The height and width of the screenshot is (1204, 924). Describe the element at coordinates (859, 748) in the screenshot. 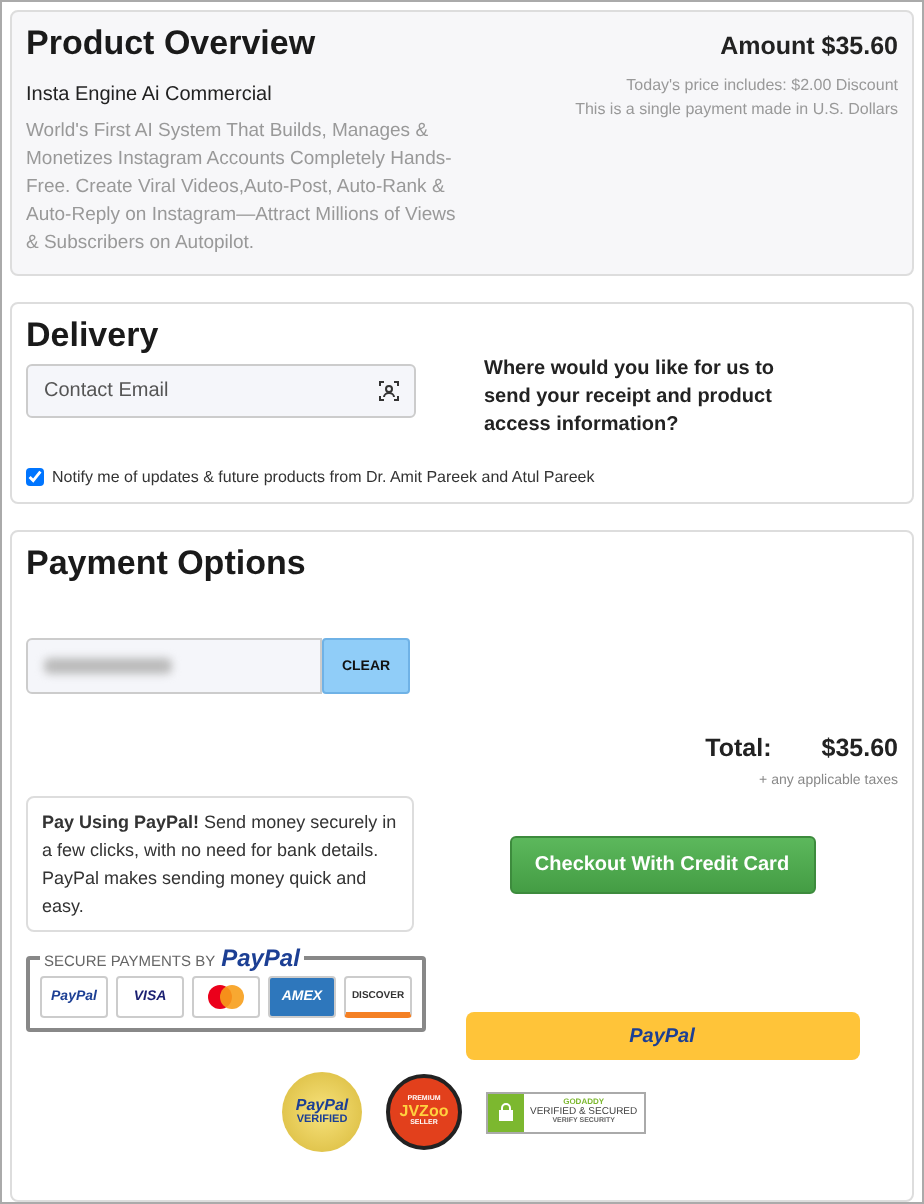

I see `total-amount: $35.60` at that location.